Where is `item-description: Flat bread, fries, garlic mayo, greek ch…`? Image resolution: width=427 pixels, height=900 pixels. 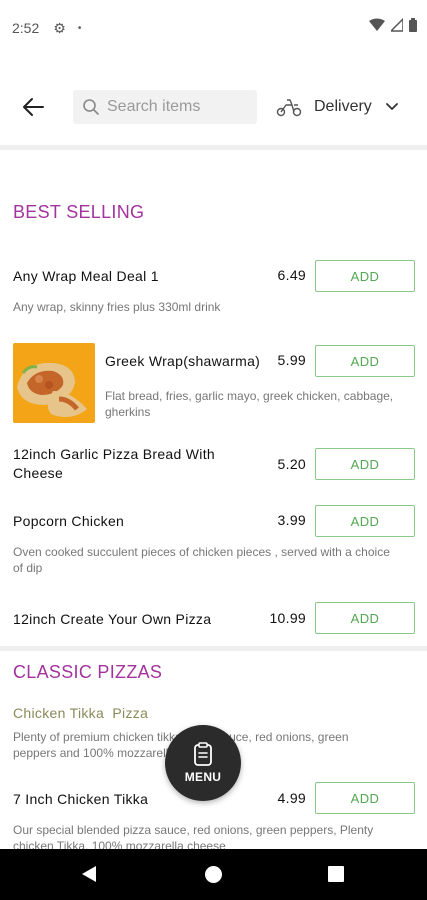
item-description: Flat bread, fries, garlic mayo, greek ch… is located at coordinates (249, 404).